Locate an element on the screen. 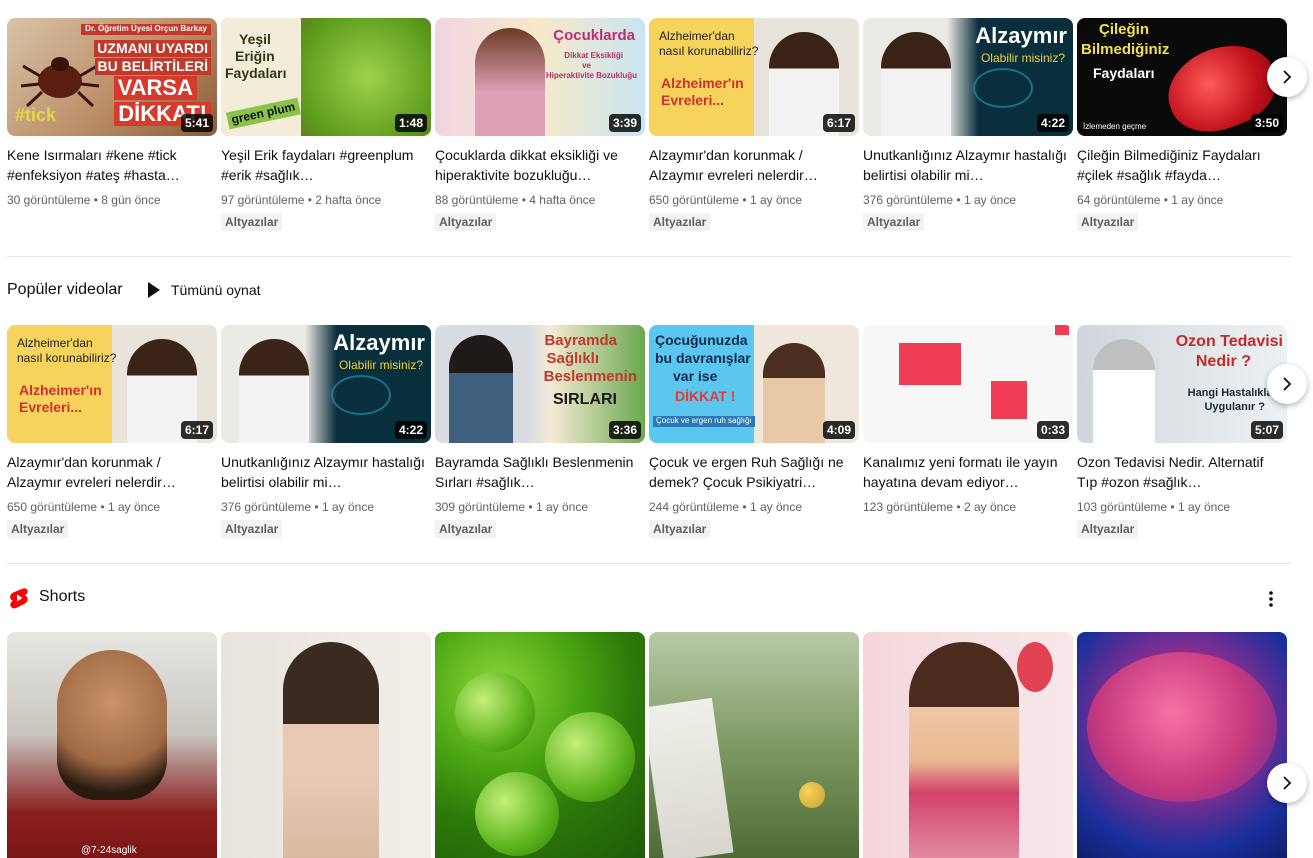 The width and height of the screenshot is (1313, 858). duration-badge: 3:36 is located at coordinates (624, 430).